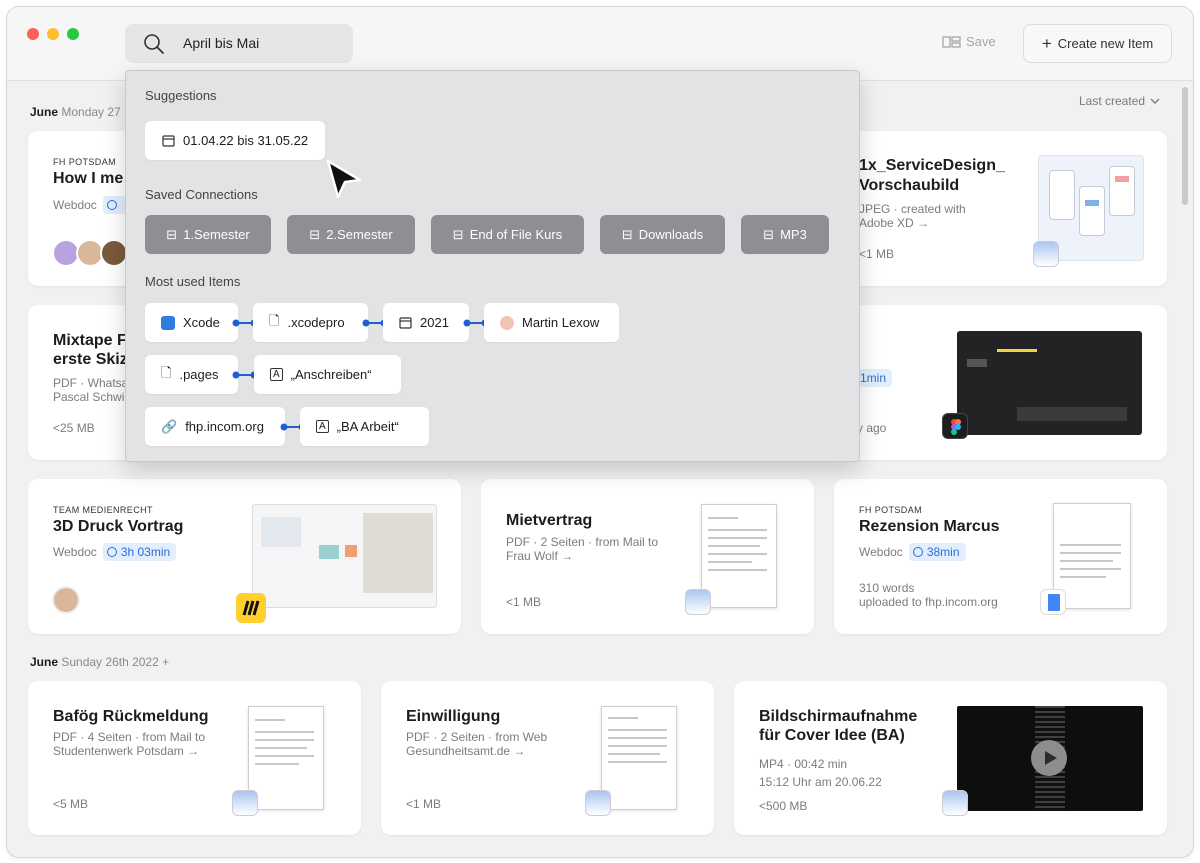 Image resolution: width=1200 pixels, height=863 pixels. I want to click on card-title: Mixtape F, so click(90, 340).